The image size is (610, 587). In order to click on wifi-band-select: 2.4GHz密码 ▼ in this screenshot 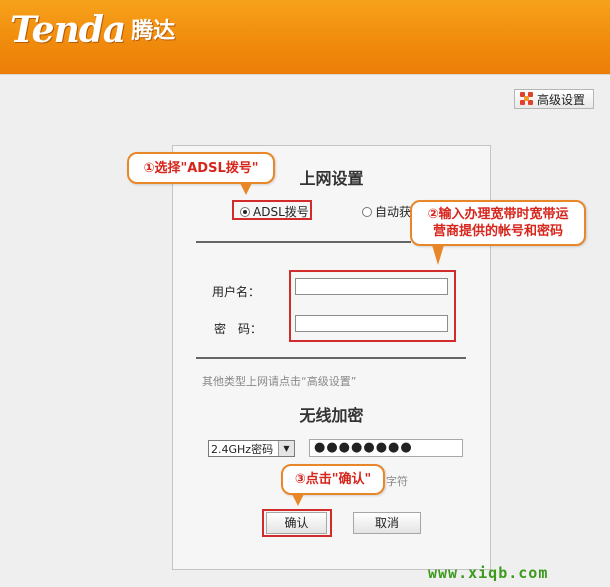, I will do `click(251, 448)`.